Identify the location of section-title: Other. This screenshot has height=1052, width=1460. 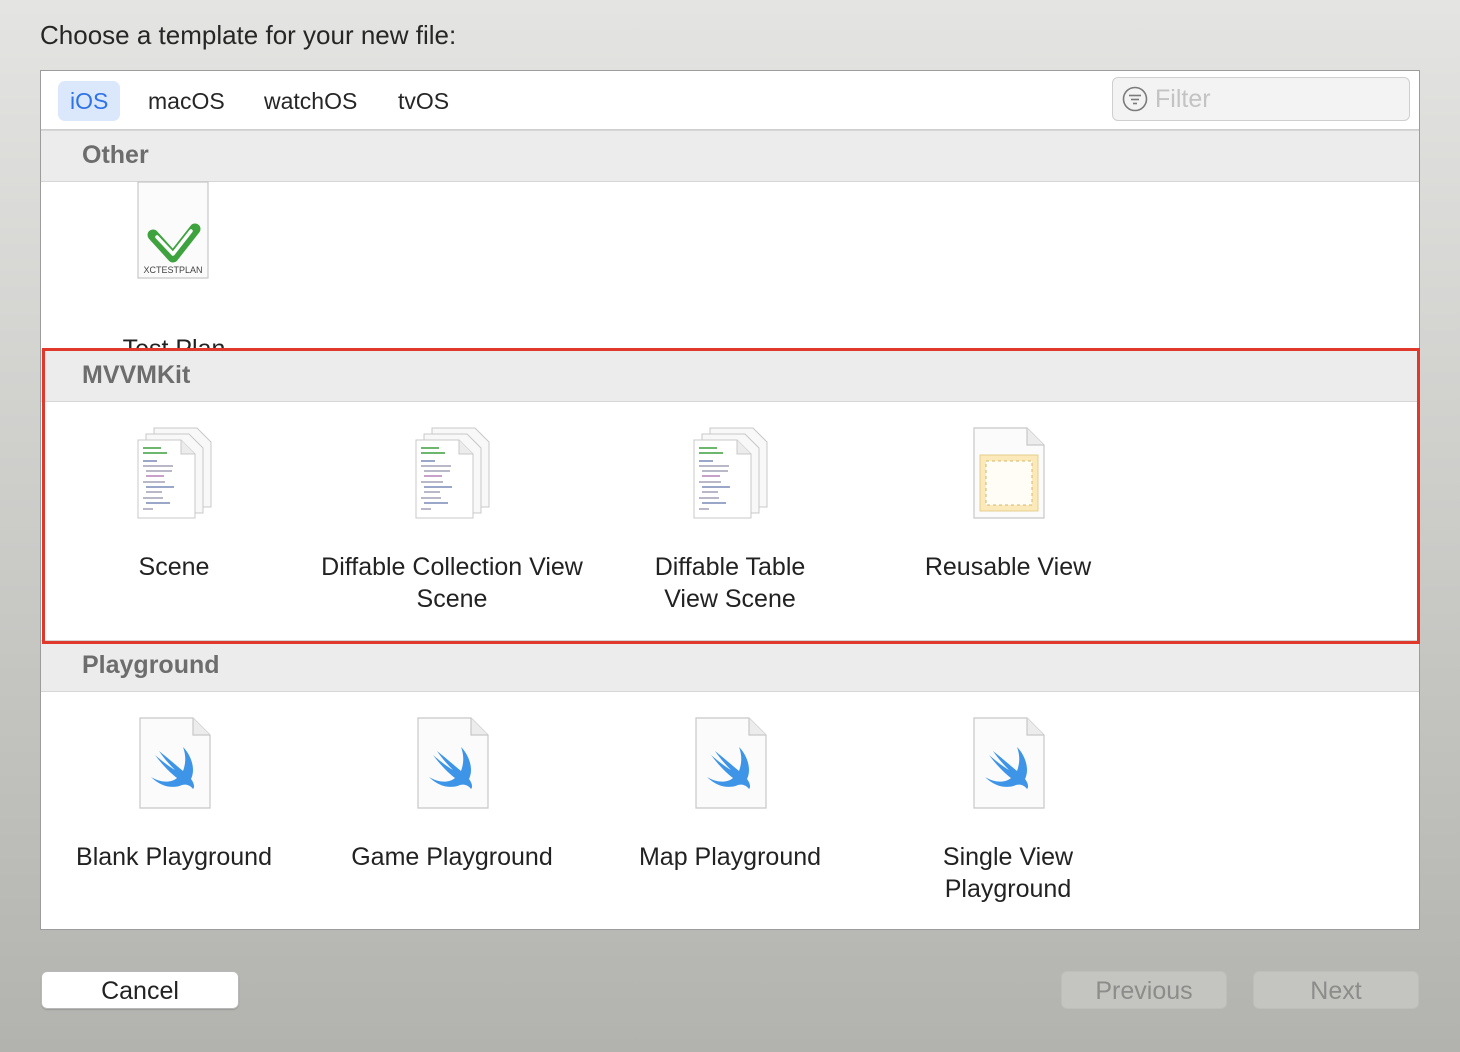
(115, 155).